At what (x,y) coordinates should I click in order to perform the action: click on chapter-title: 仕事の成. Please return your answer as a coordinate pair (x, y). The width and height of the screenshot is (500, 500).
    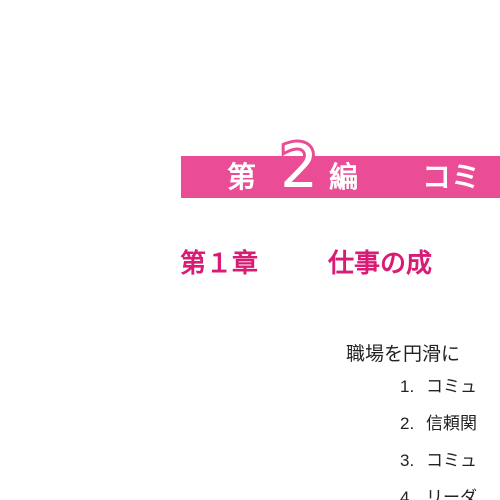
    Looking at the image, I should click on (380, 264).